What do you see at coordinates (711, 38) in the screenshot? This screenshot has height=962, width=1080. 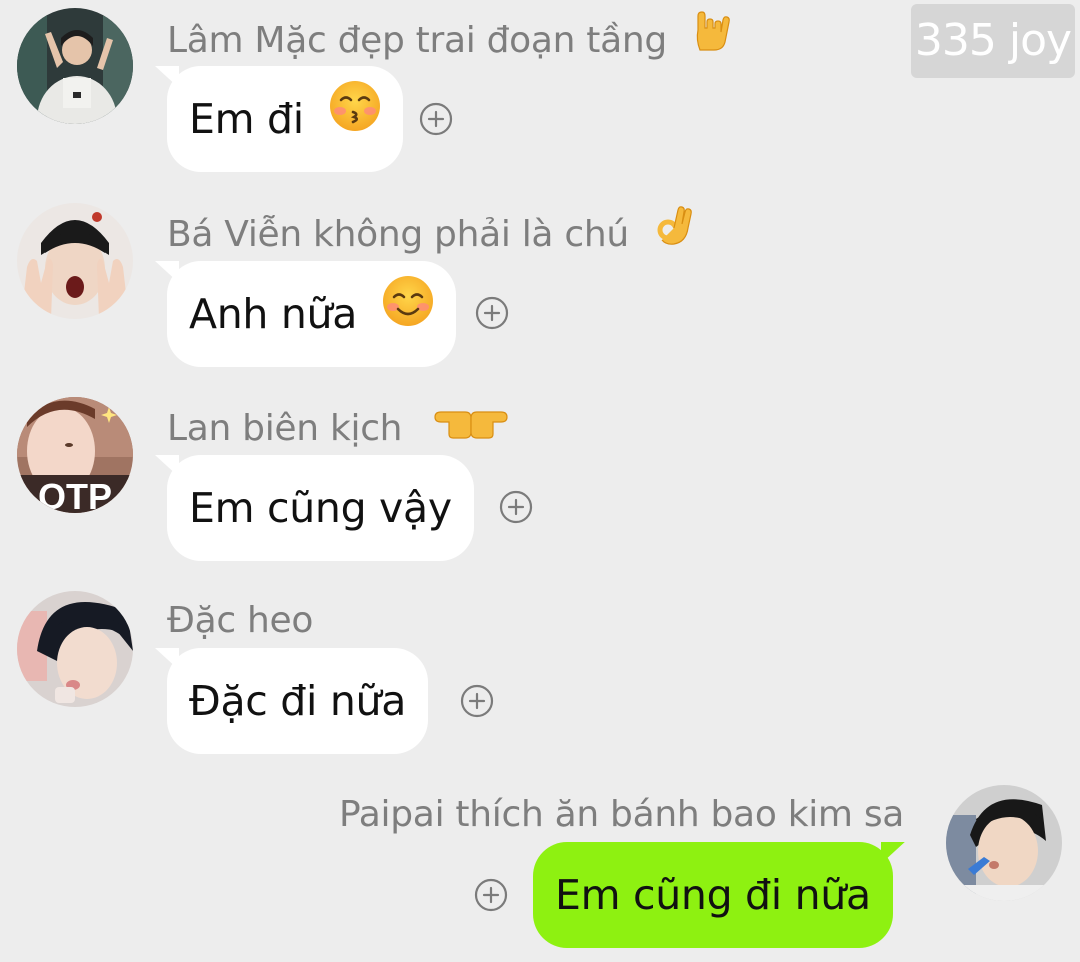 I see `rock-on-hand-icon` at bounding box center [711, 38].